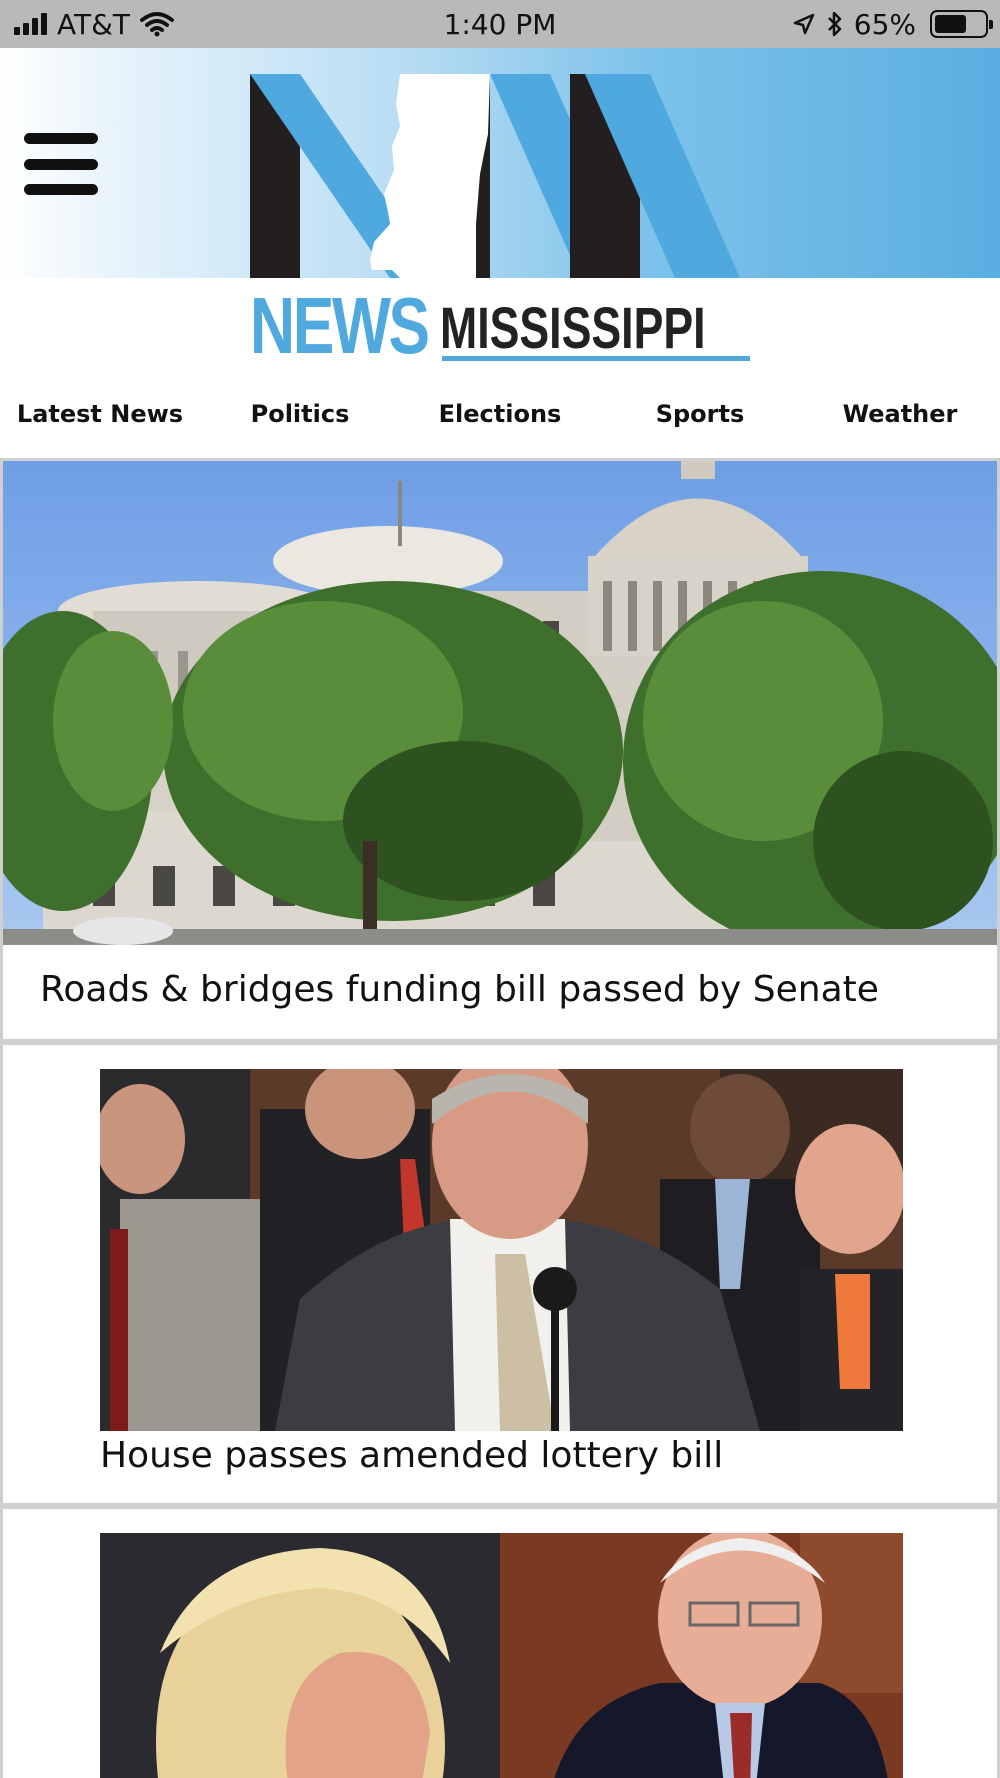 Image resolution: width=1000 pixels, height=1778 pixels. I want to click on battery-icon, so click(961, 24).